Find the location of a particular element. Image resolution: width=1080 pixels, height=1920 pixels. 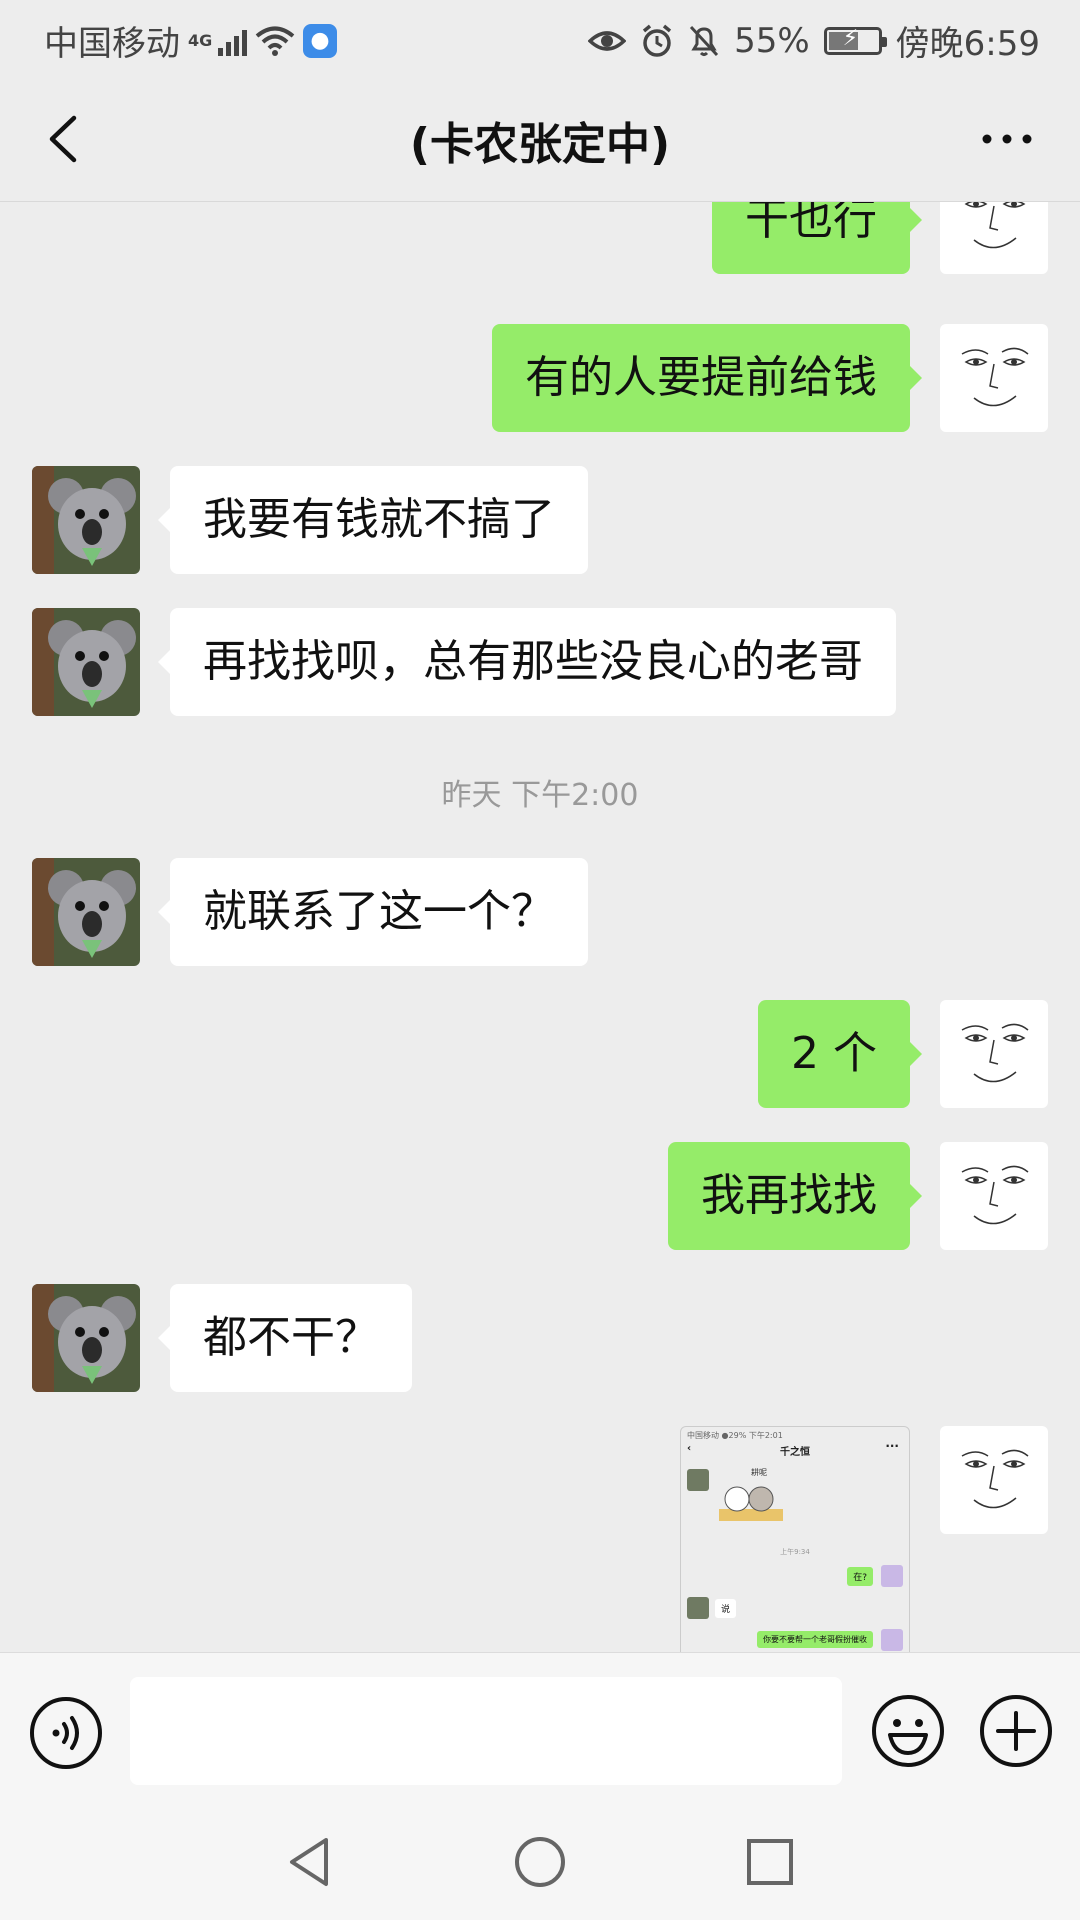

message-row: 有的人要提前给钱 is located at coordinates (540, 378).